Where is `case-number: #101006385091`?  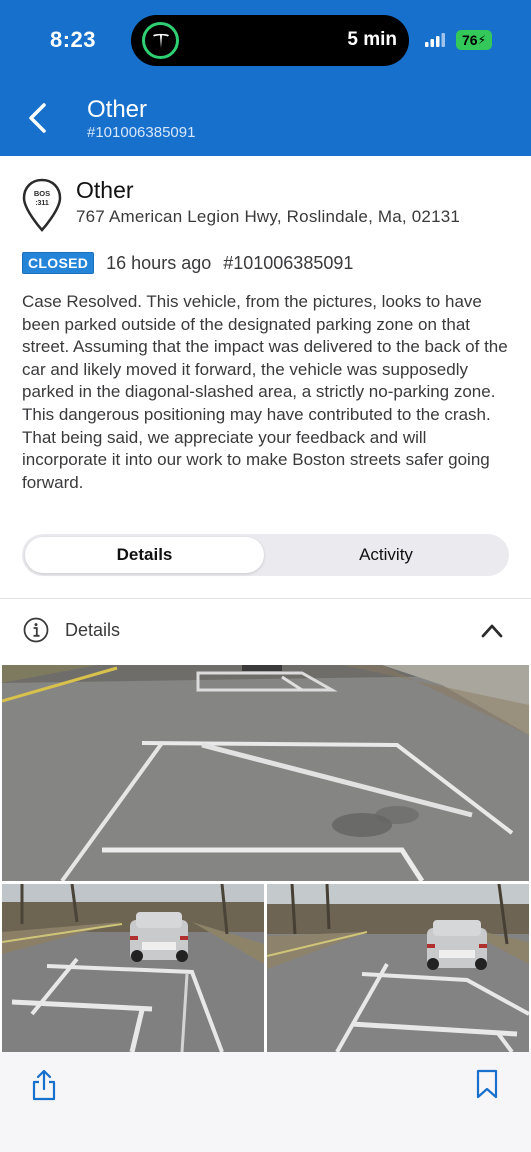
case-number: #101006385091 is located at coordinates (288, 262).